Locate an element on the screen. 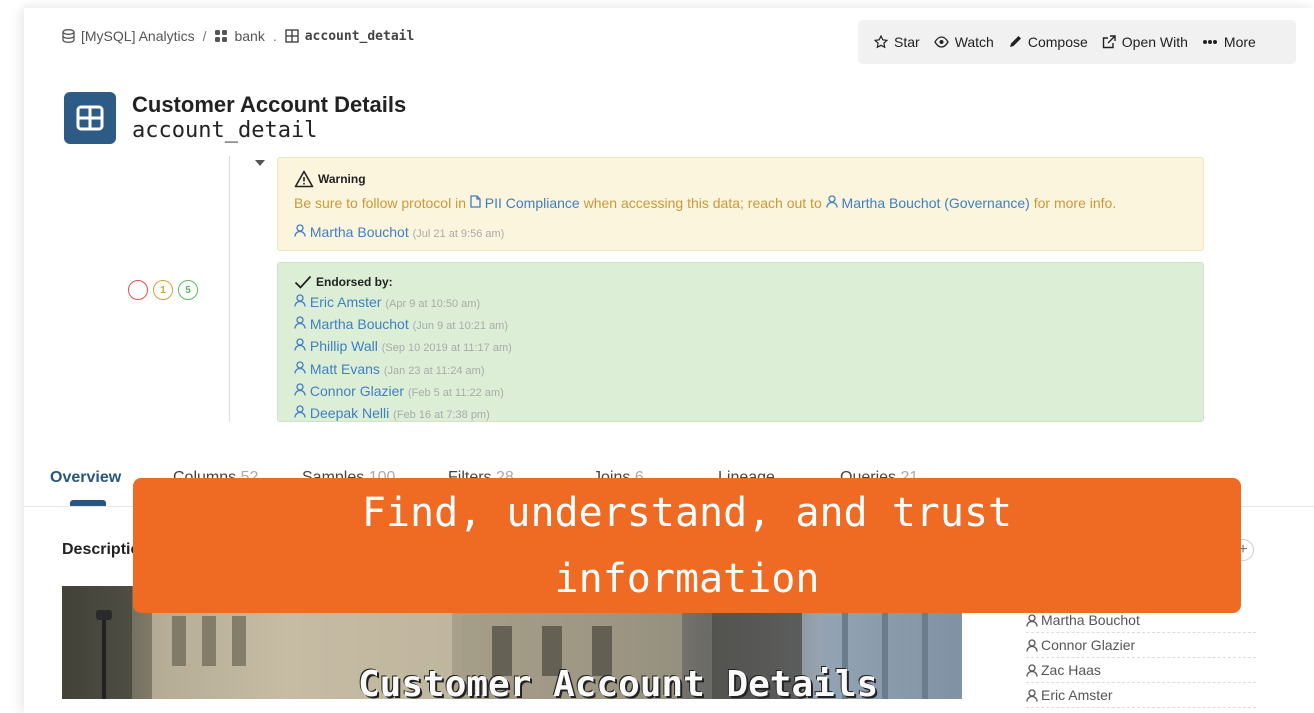 This screenshot has width=1314, height=713. tab-overview: Overview is located at coordinates (85, 478).